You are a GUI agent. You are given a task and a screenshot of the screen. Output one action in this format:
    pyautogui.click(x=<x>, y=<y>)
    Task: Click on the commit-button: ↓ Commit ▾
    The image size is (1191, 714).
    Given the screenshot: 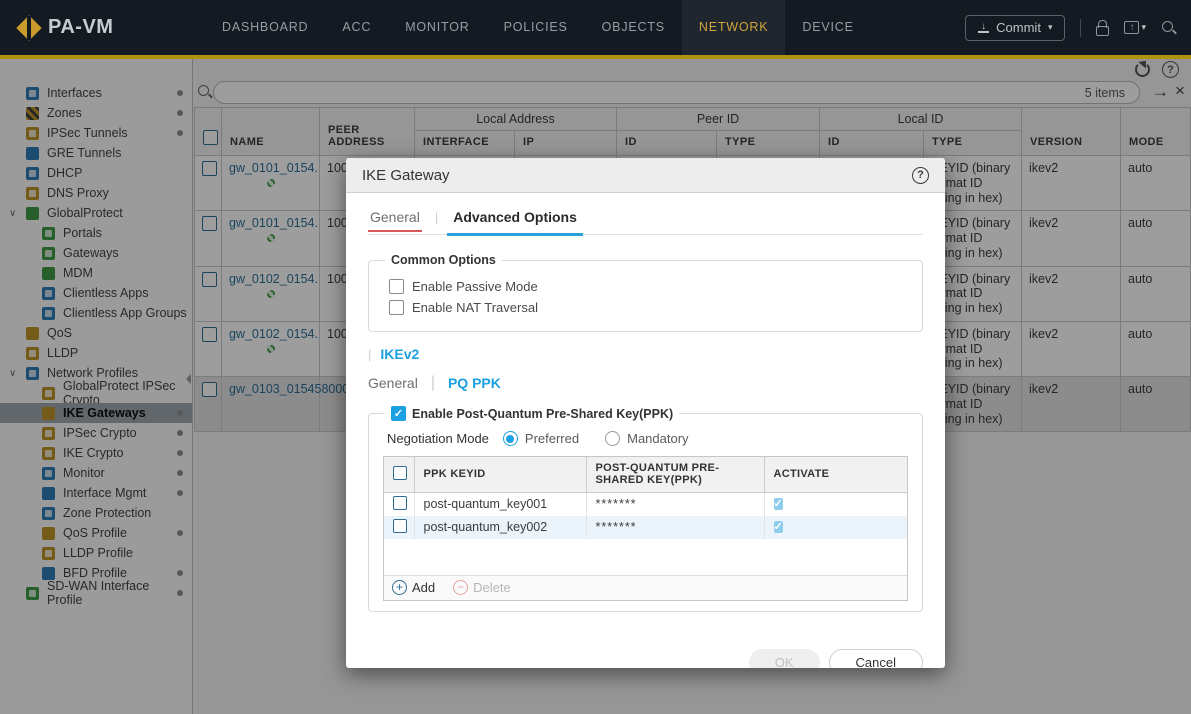 What is the action you would take?
    pyautogui.click(x=1015, y=27)
    